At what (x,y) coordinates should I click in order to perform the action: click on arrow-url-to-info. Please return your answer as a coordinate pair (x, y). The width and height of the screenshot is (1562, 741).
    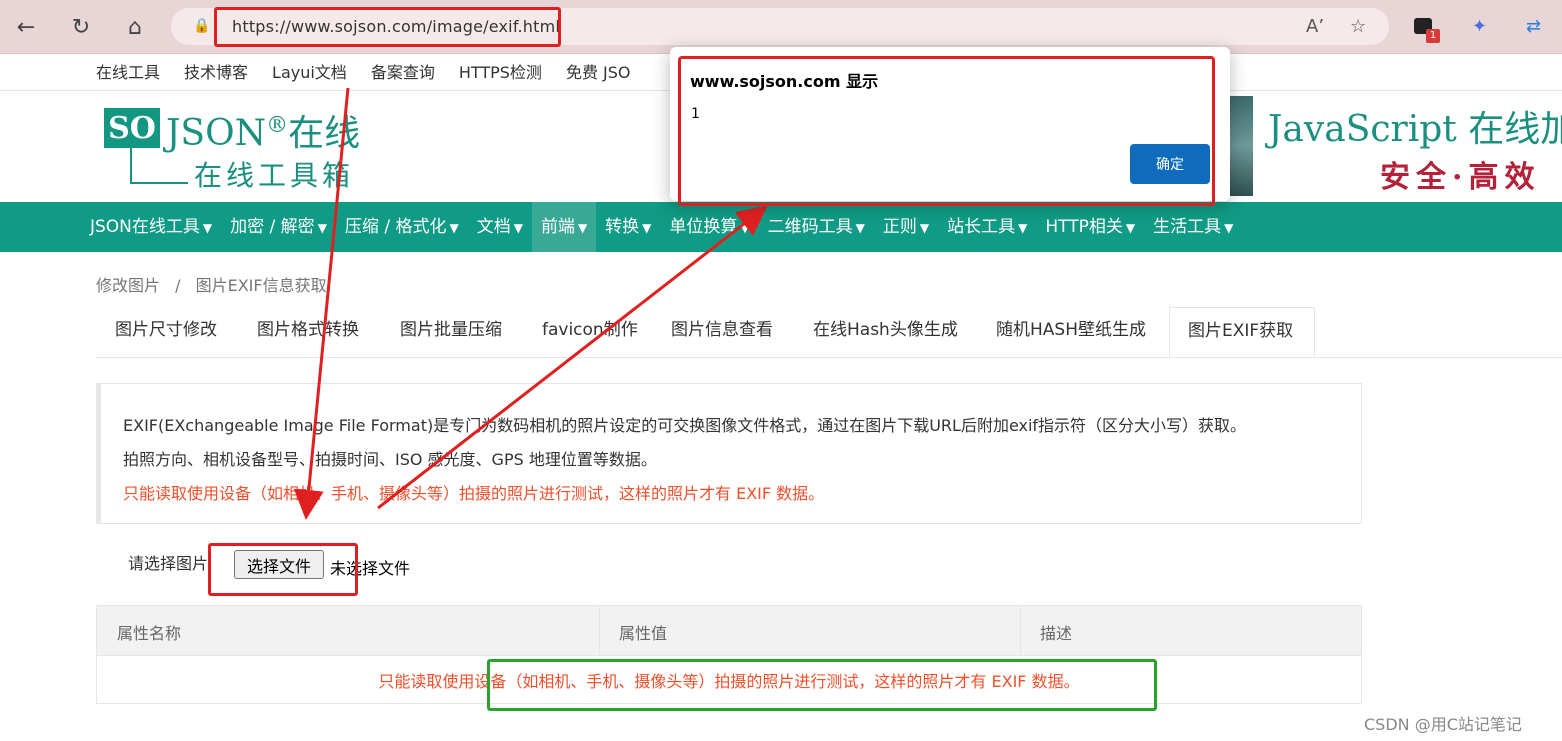
    Looking at the image, I should click on (321, 303).